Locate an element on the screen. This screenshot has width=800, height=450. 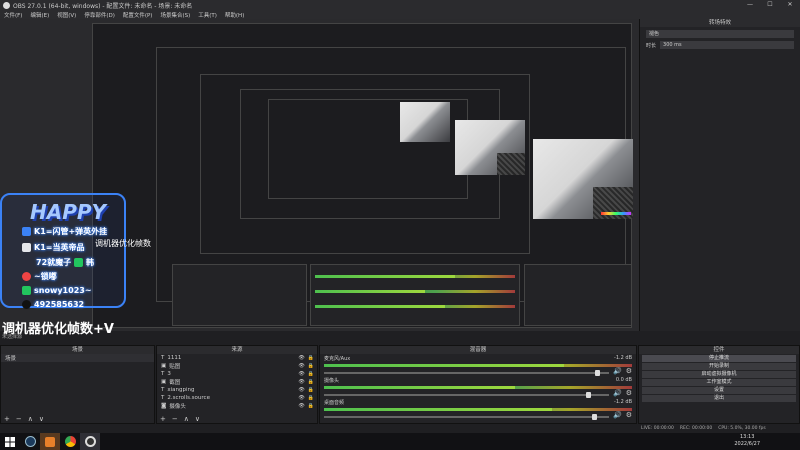
windows-logo-icon is located at coordinates (10, 441).